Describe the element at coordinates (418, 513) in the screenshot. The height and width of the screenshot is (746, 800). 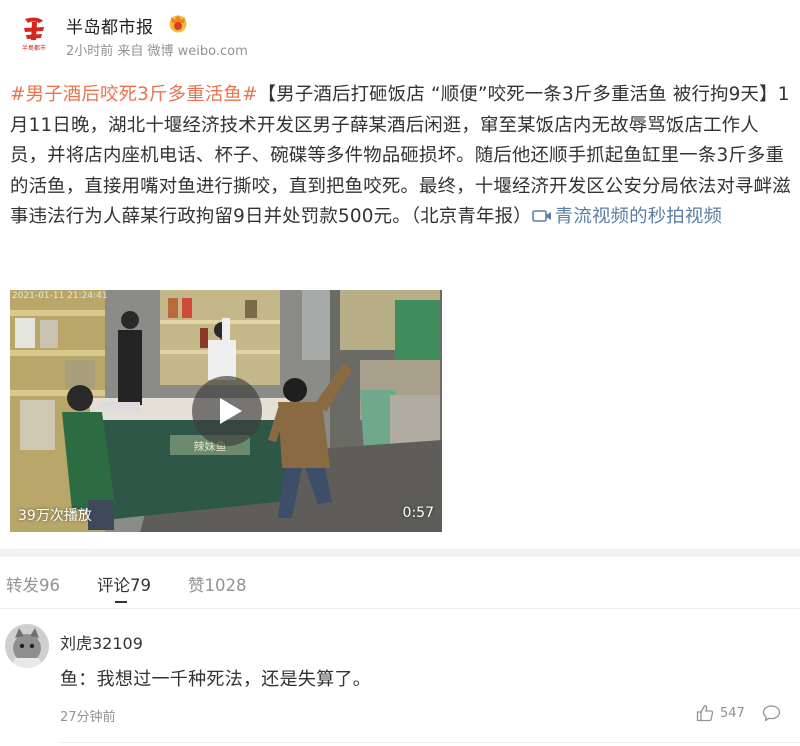
I see `video-duration: 0:57` at that location.